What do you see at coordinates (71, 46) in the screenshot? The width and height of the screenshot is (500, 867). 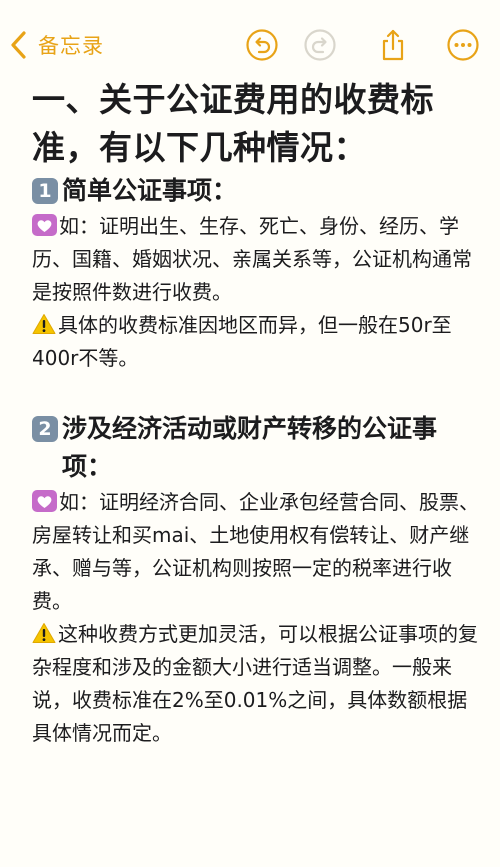 I see `back-label: 备忘录` at bounding box center [71, 46].